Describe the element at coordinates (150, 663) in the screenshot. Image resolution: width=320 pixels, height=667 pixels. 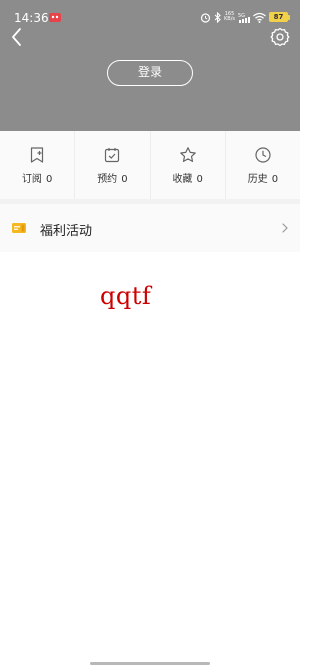
I see `home-indicator` at that location.